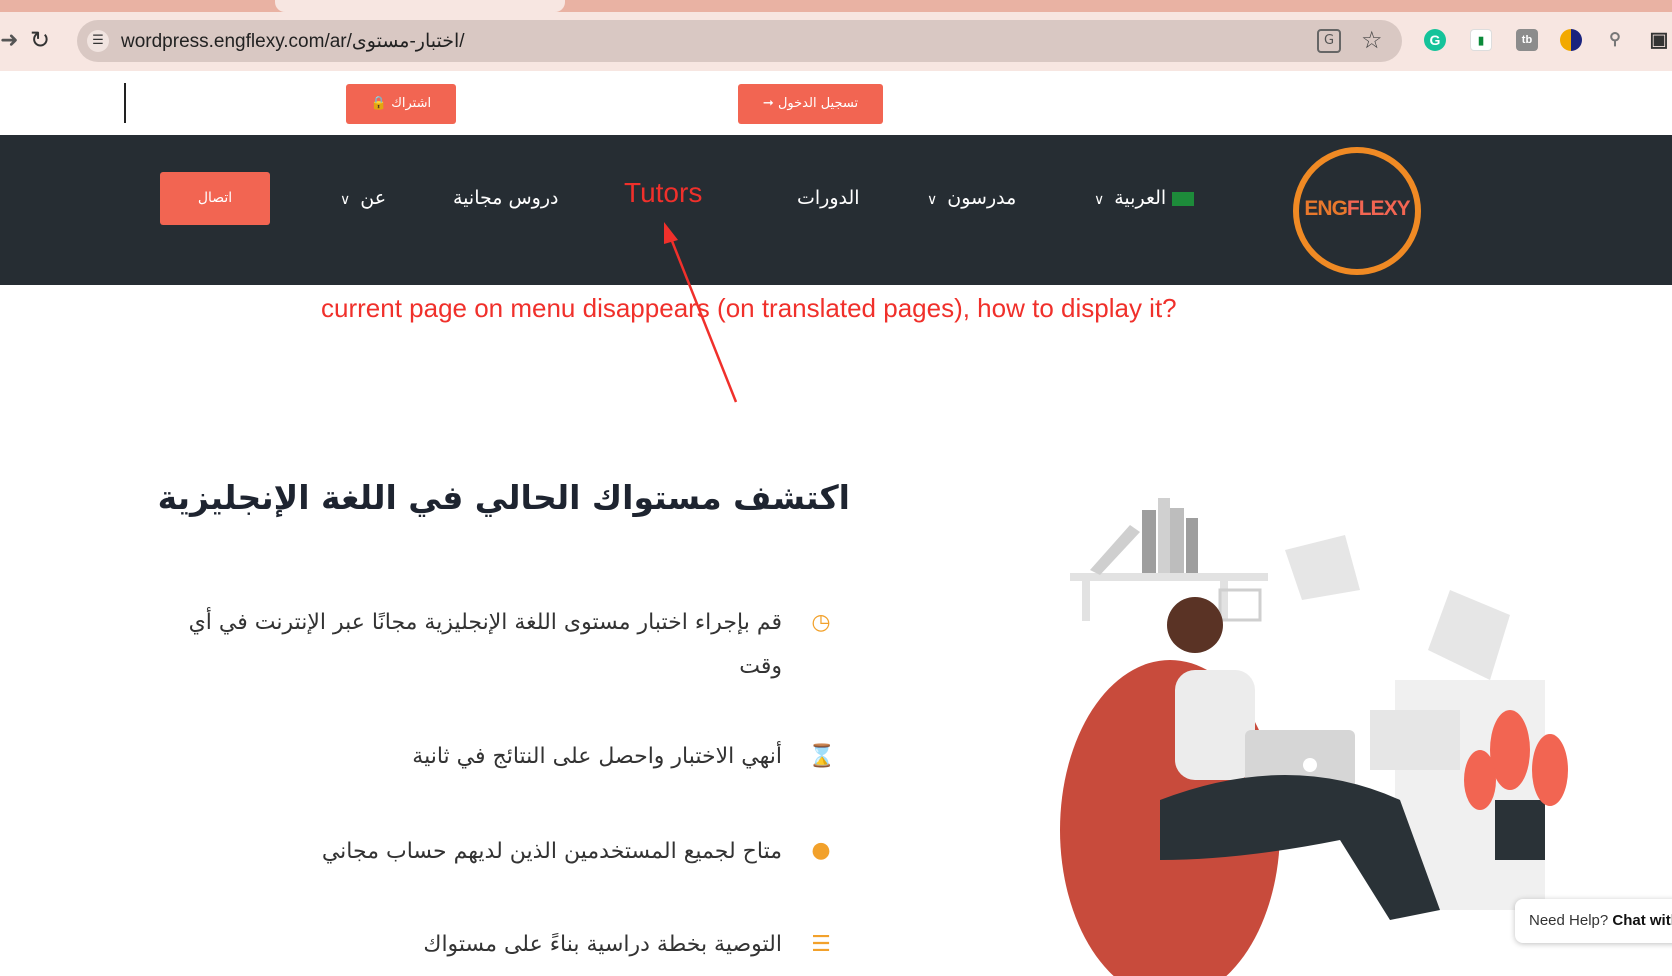 The height and width of the screenshot is (976, 1672). Describe the element at coordinates (215, 198) in the screenshot. I see `contact-button: اتصال` at that location.